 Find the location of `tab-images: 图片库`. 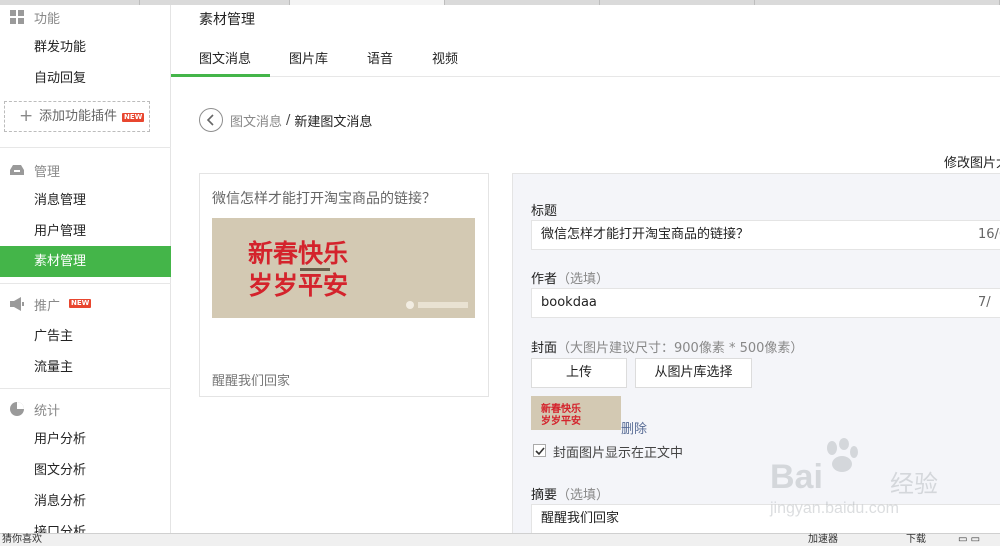

tab-images: 图片库 is located at coordinates (308, 57).